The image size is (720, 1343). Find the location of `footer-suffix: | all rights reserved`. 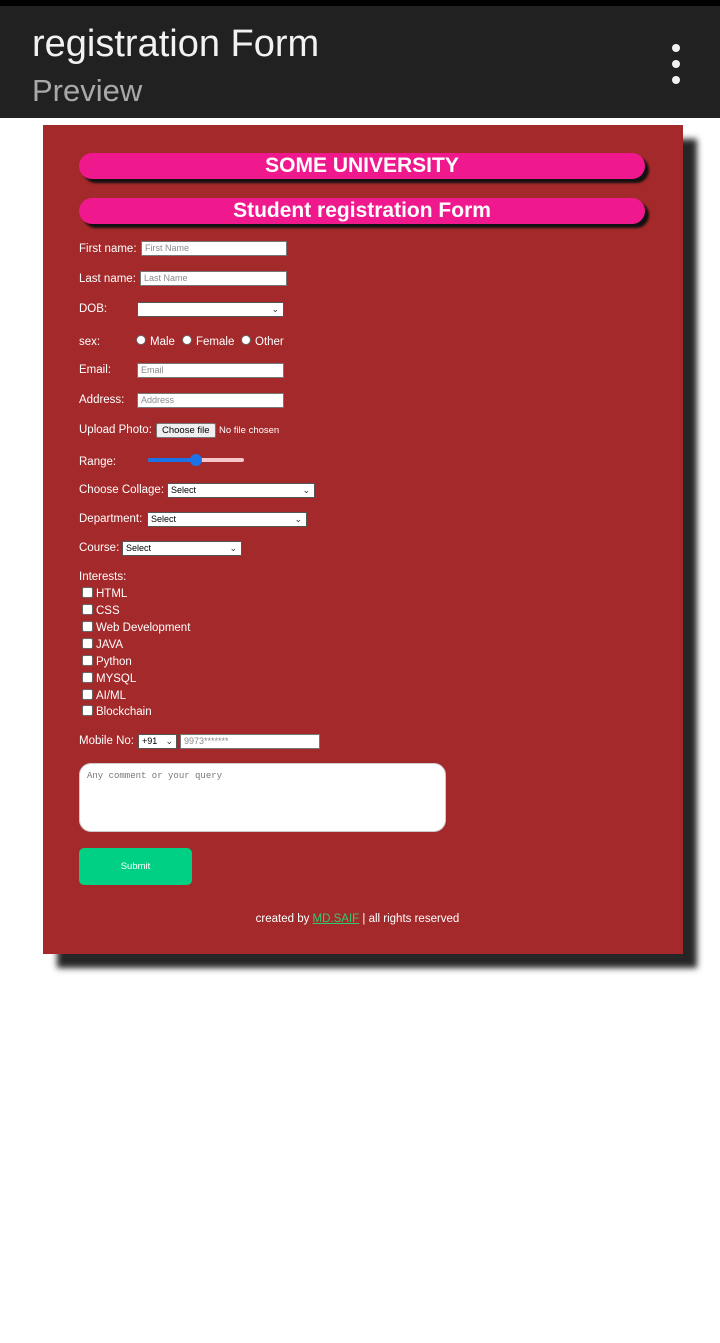

footer-suffix: | all rights reserved is located at coordinates (411, 919).